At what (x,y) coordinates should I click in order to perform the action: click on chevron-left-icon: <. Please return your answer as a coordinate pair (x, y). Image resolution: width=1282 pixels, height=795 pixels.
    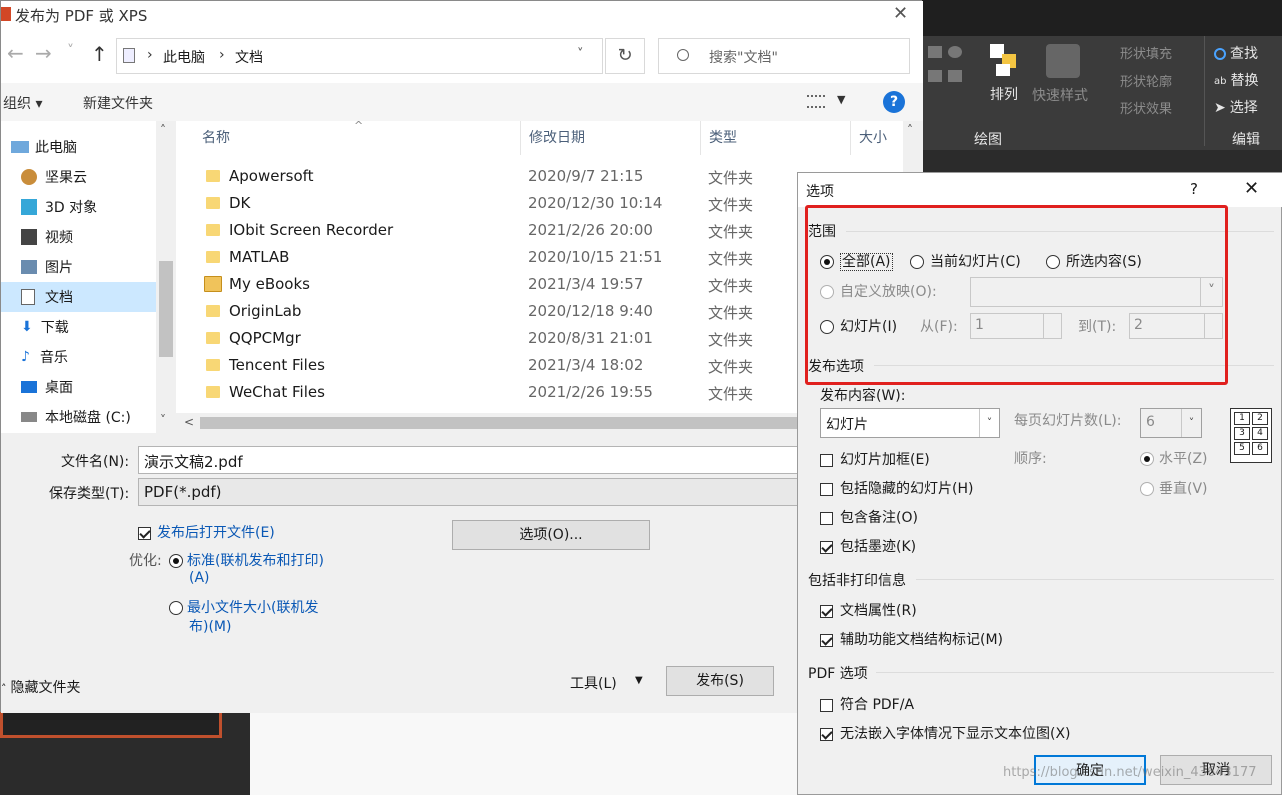
    Looking at the image, I should click on (189, 422).